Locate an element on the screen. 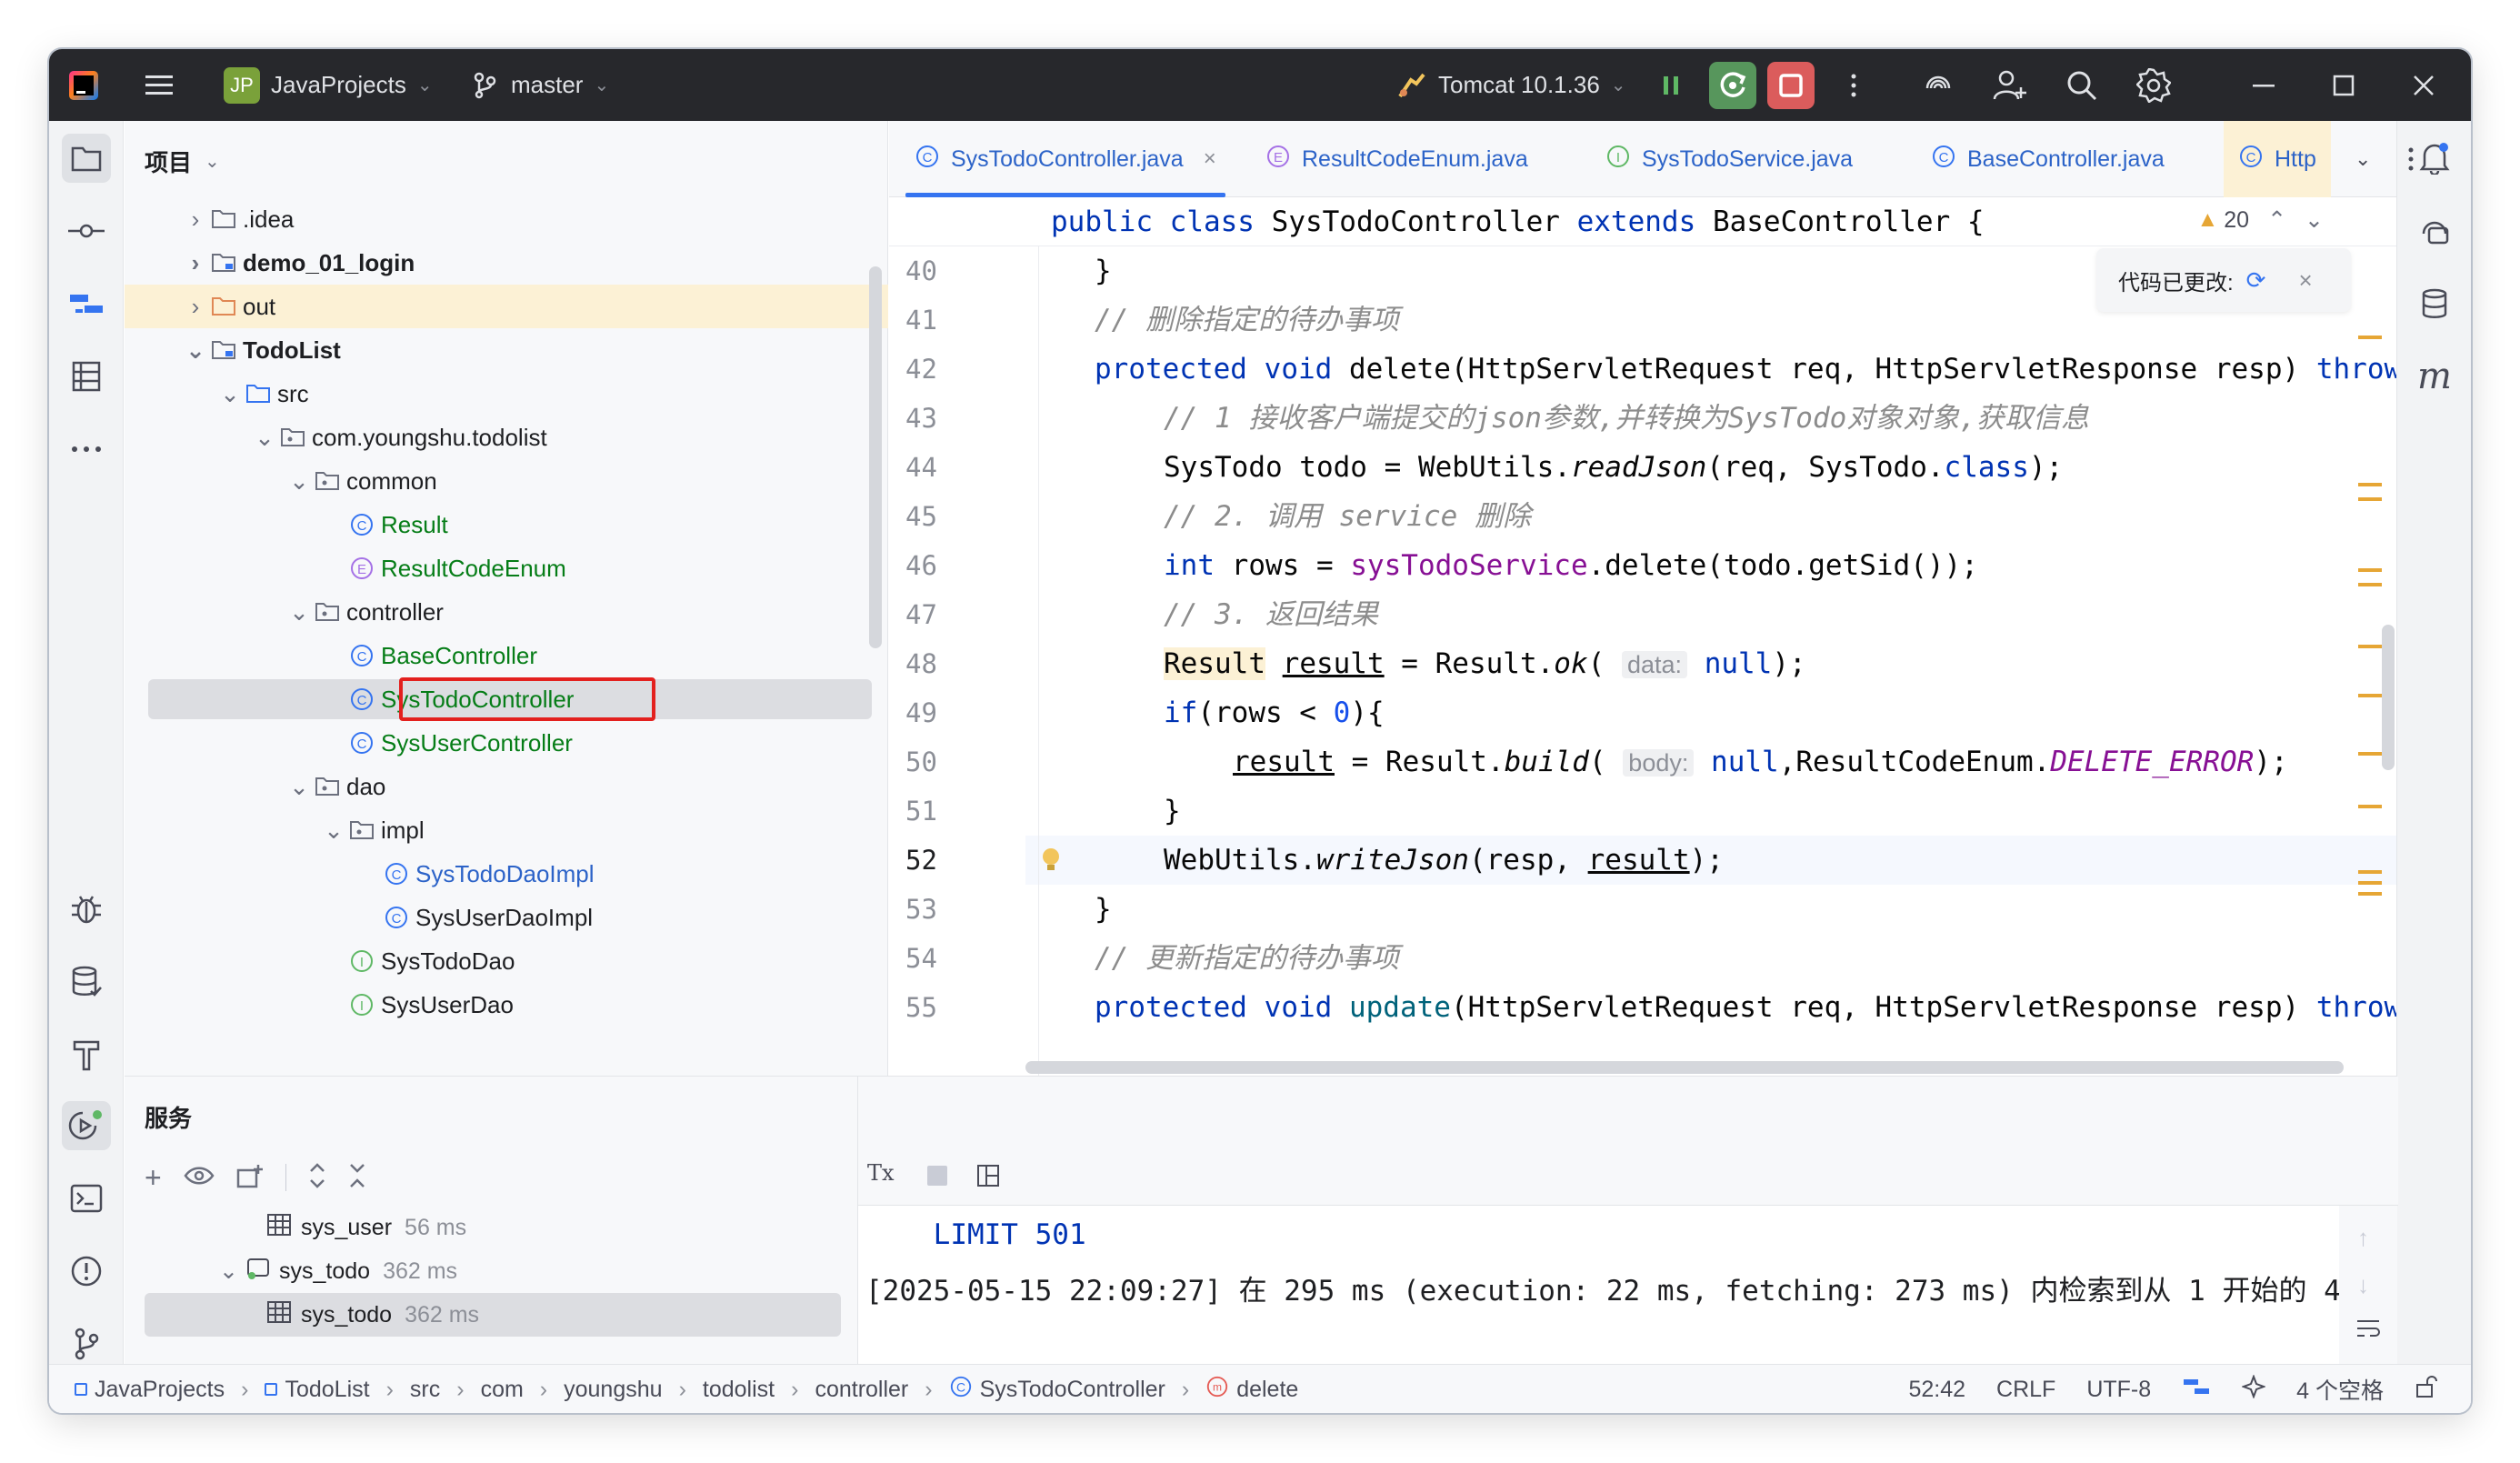 Image resolution: width=2520 pixels, height=1463 pixels. terminal-tool-icon is located at coordinates (86, 1198).